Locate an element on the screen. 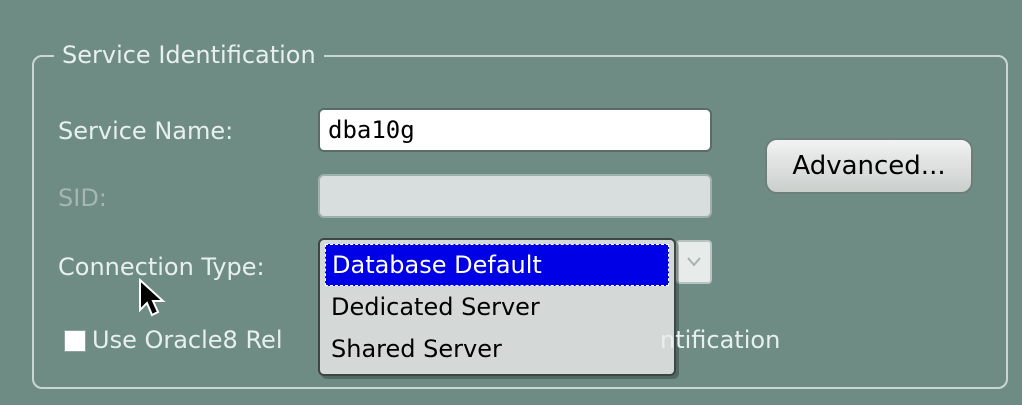 The width and height of the screenshot is (1022, 405). connection-type-dropdown-button is located at coordinates (694, 262).